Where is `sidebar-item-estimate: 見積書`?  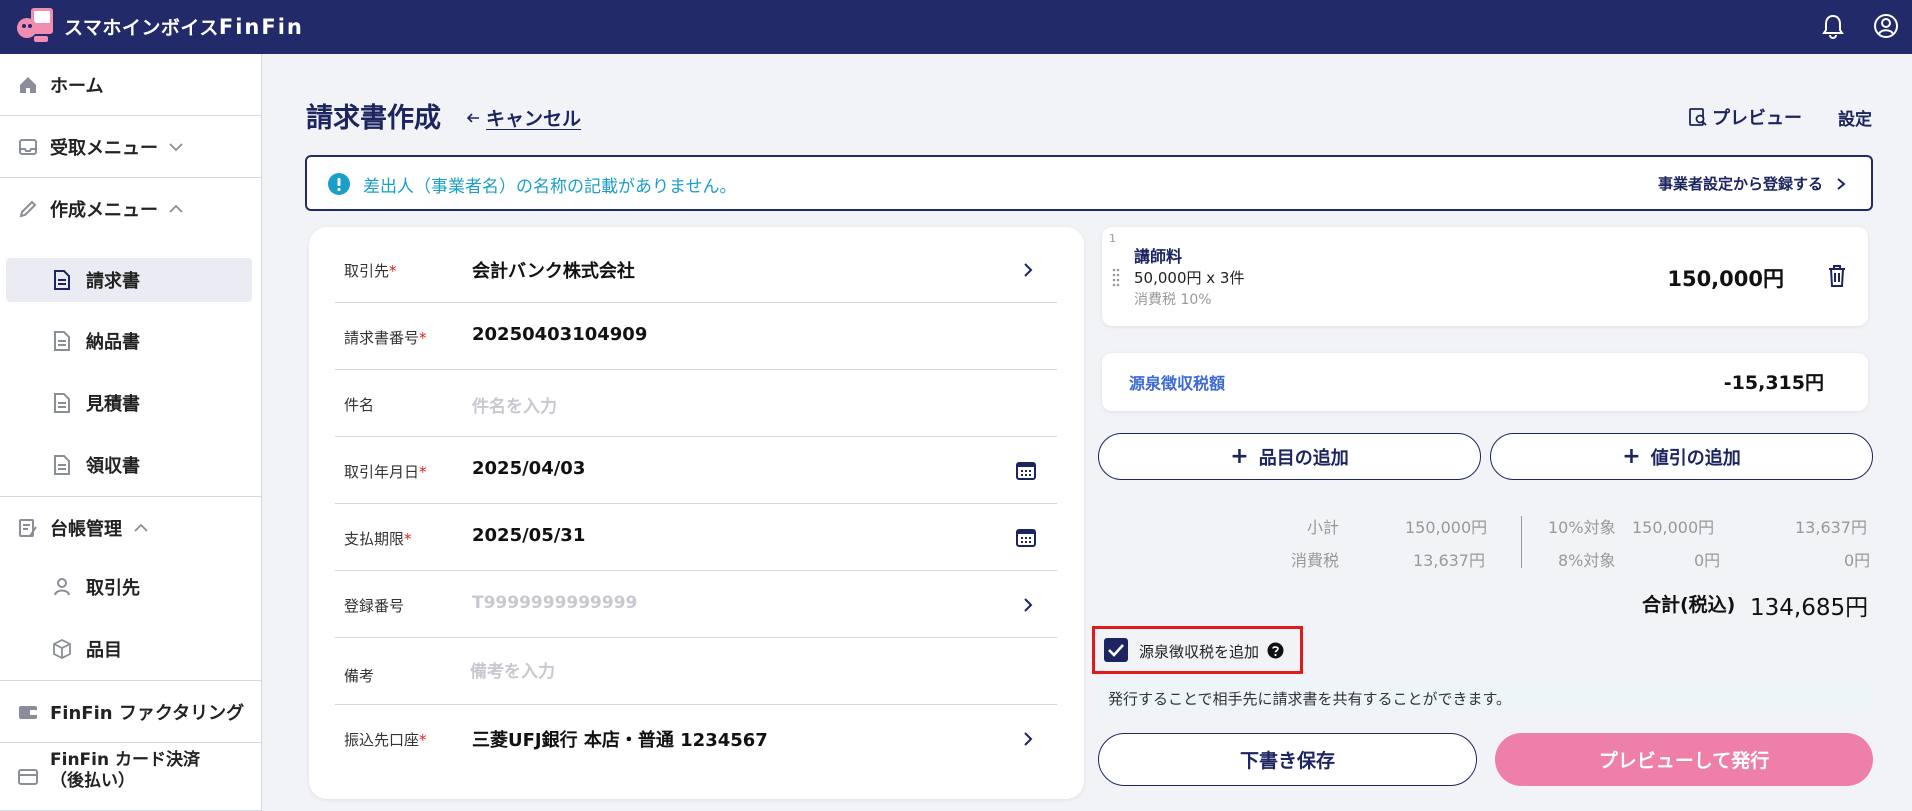 sidebar-item-estimate: 見積書 is located at coordinates (129, 403).